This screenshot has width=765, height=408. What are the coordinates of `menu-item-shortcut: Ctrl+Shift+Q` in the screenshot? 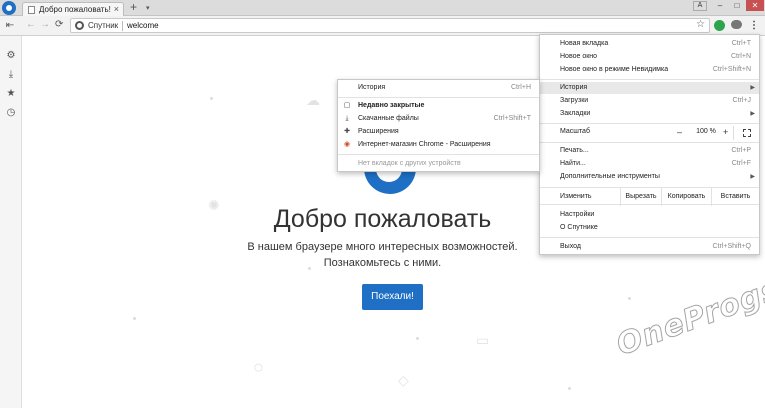 It's located at (731, 246).